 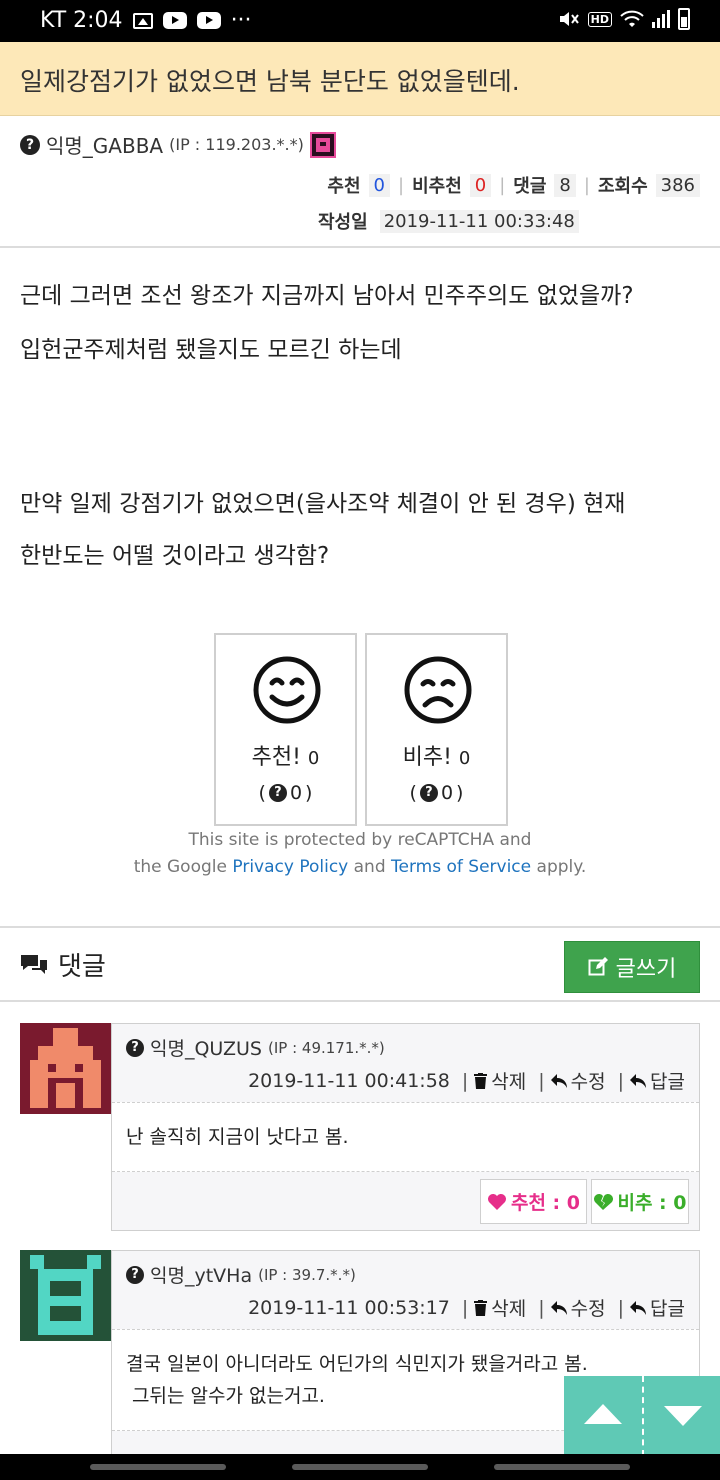 What do you see at coordinates (360, 21) in the screenshot?
I see `status-bar: KT 2:04 ··· HD` at bounding box center [360, 21].